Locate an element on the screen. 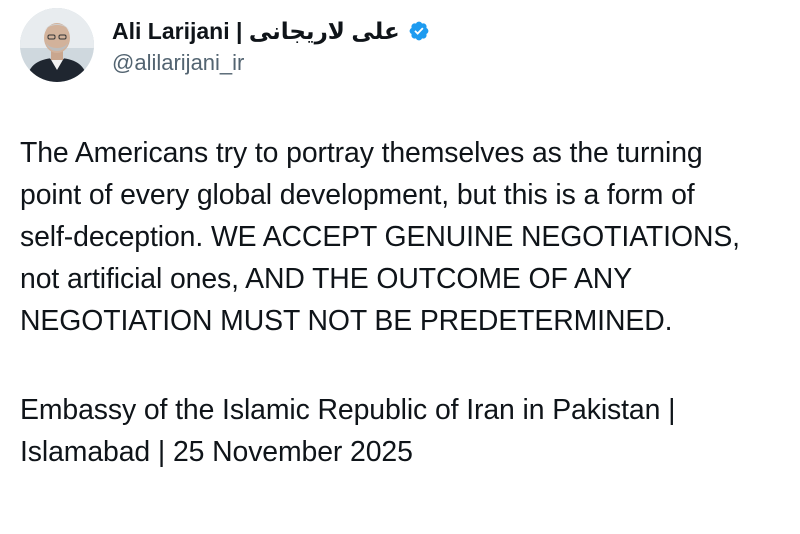 The height and width of the screenshot is (534, 800). name-row: Ali Larijani | علی لاریجانی is located at coordinates (271, 31).